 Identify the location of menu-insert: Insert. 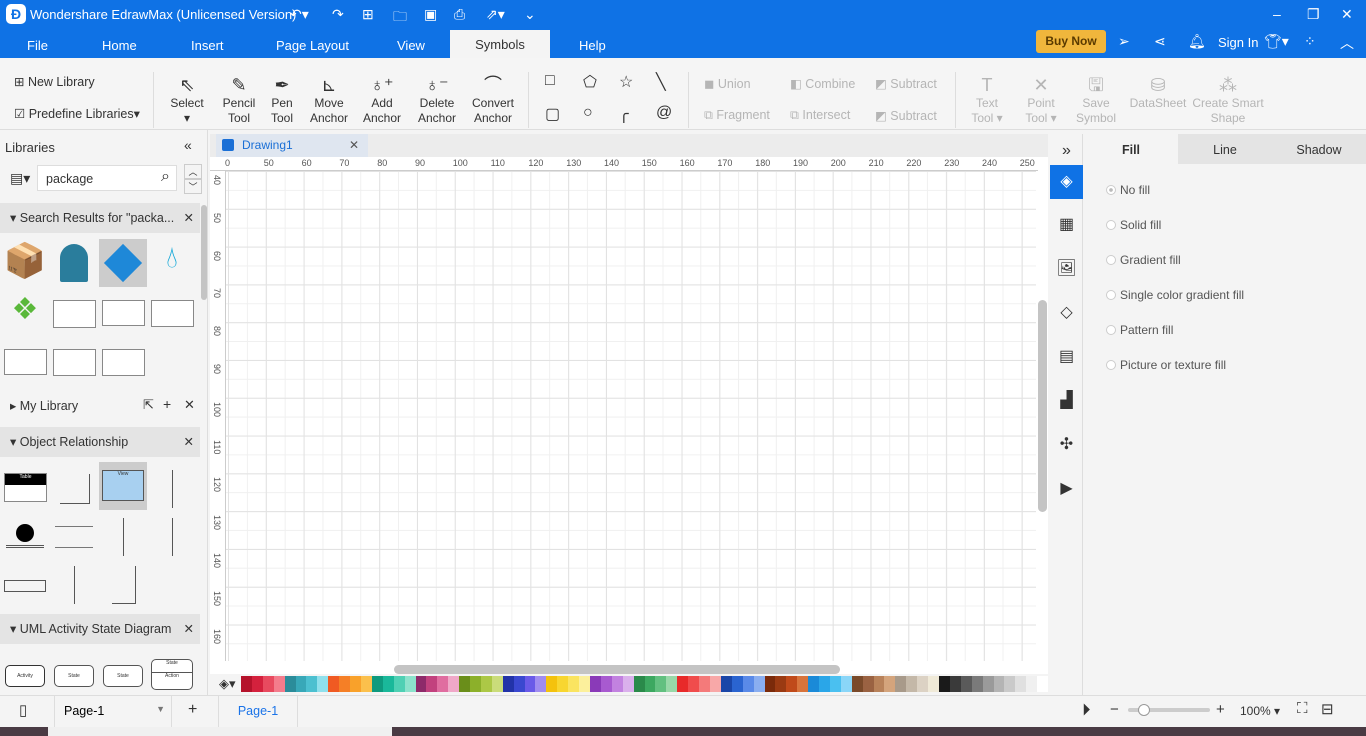
(207, 45).